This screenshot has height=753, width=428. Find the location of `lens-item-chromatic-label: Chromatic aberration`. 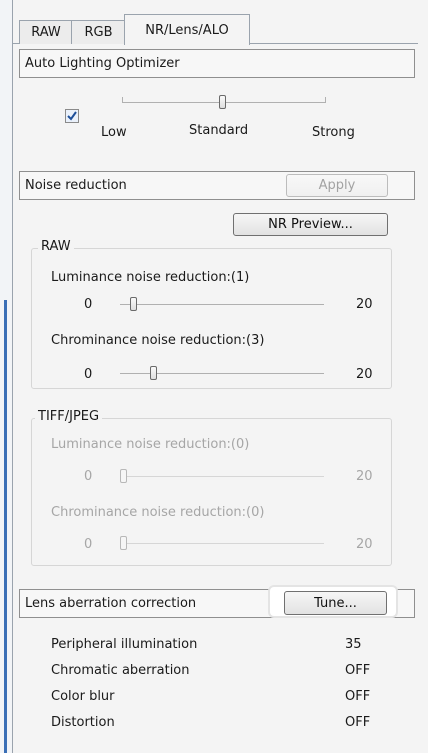

lens-item-chromatic-label: Chromatic aberration is located at coordinates (120, 670).